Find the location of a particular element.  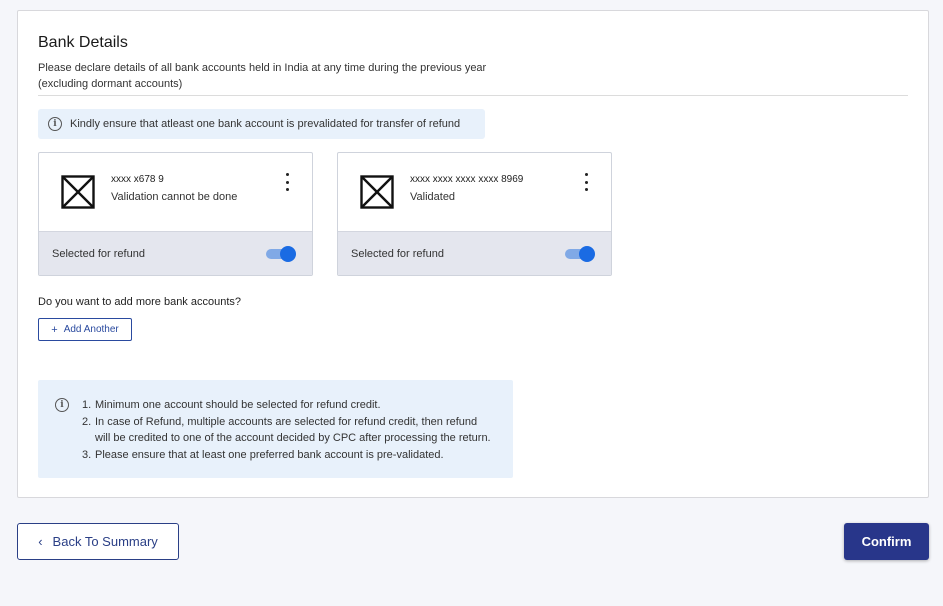

plus-icon: + is located at coordinates (54, 329).